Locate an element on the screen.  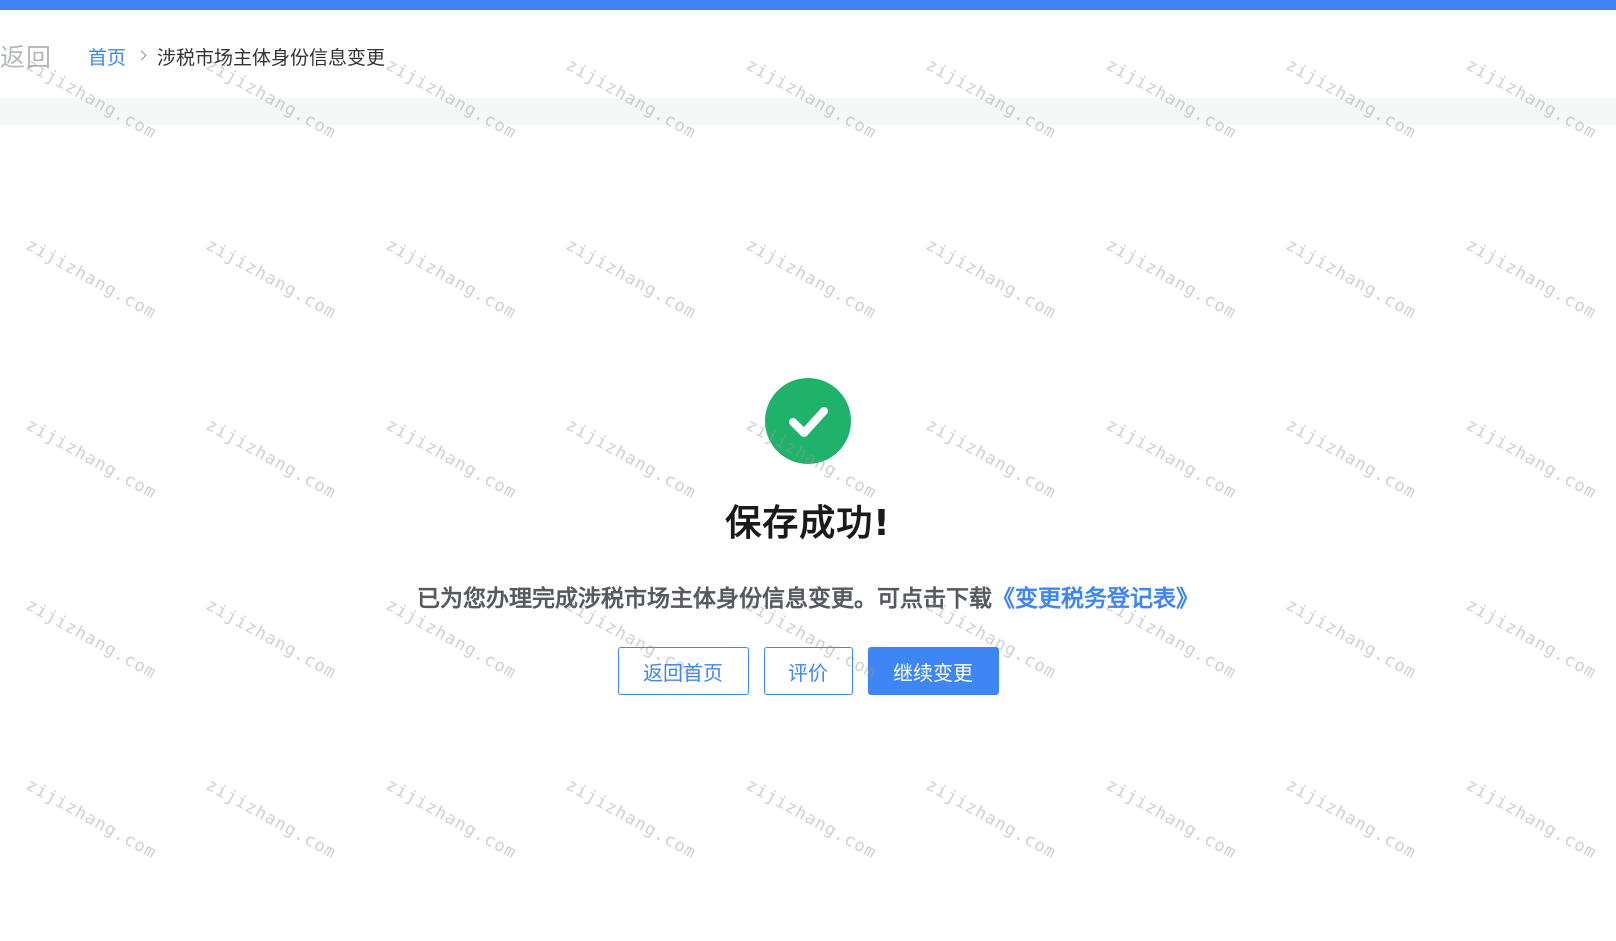
page-header: 返回 首页 涉税市场主体身份信息变更 is located at coordinates (808, 54).